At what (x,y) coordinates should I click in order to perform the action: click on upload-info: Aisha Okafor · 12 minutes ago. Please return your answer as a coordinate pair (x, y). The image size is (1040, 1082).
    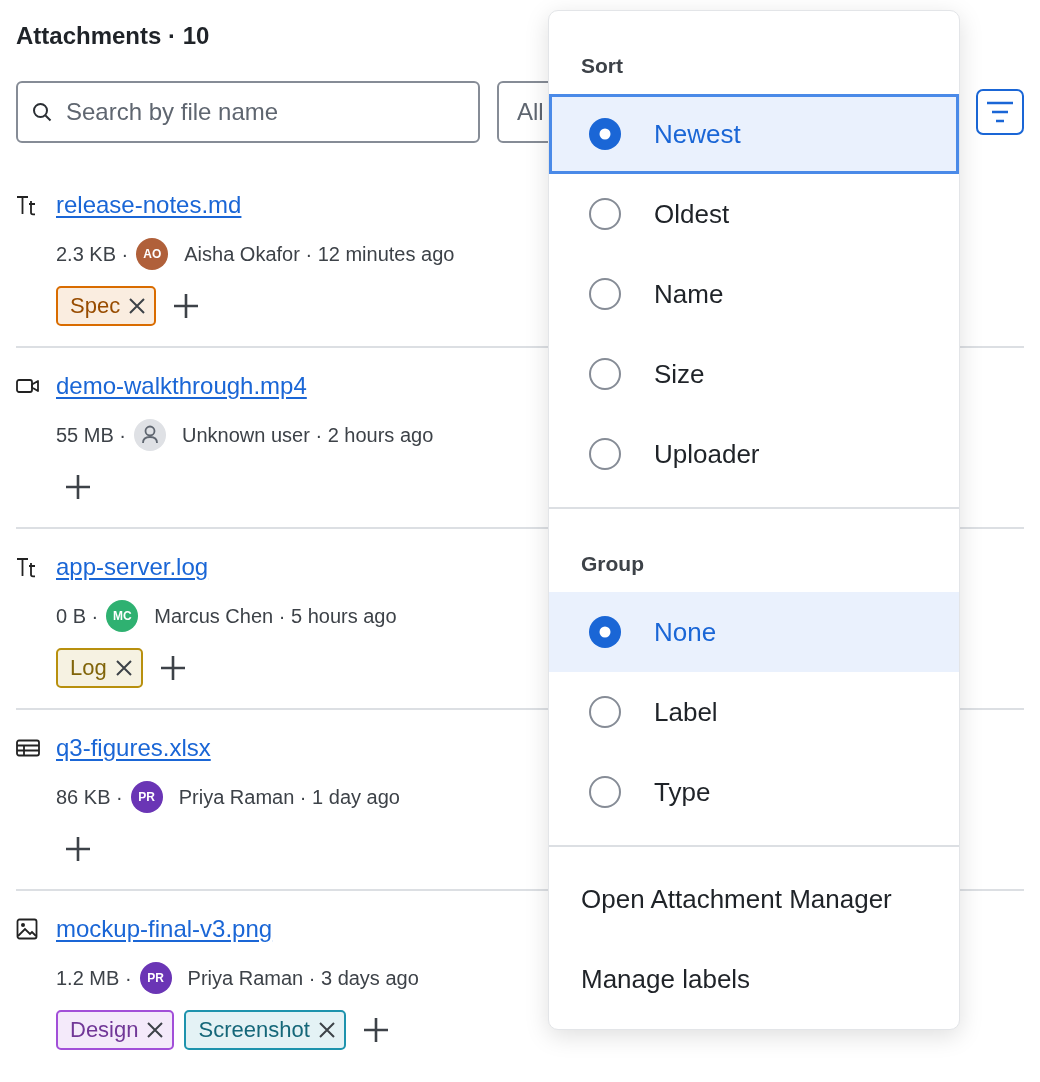
    Looking at the image, I should click on (319, 254).